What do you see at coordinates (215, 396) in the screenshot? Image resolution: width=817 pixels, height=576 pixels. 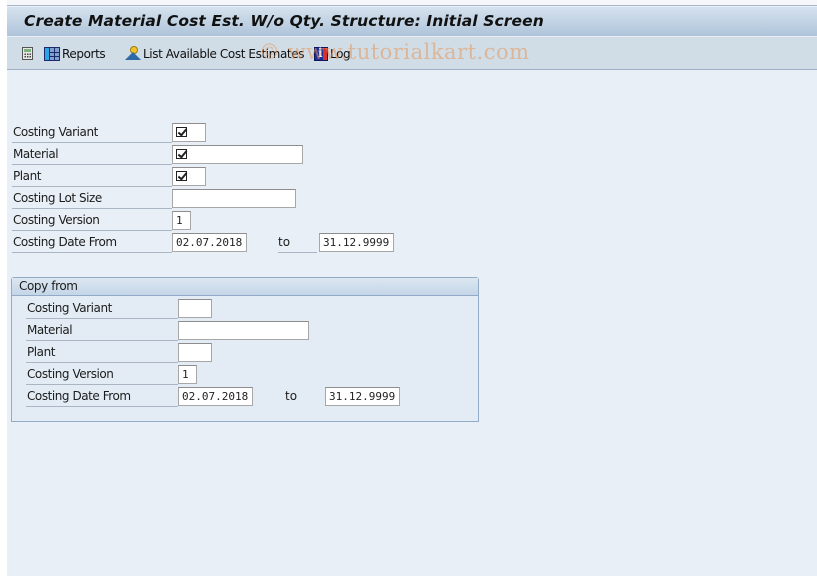 I see `copy-costing-date-from-input: 02.07.2018` at bounding box center [215, 396].